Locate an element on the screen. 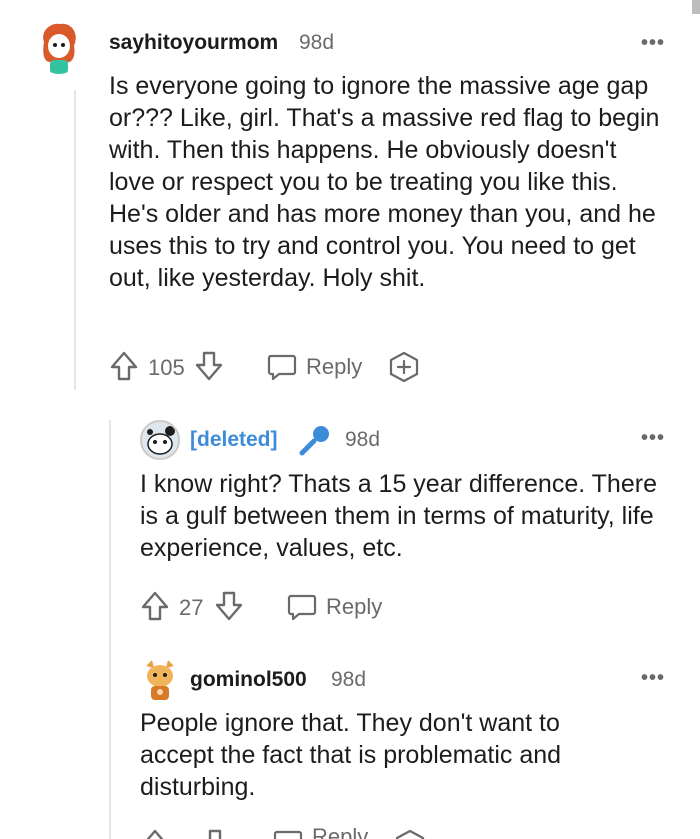 The height and width of the screenshot is (839, 700). vote-count: 105 is located at coordinates (166, 367).